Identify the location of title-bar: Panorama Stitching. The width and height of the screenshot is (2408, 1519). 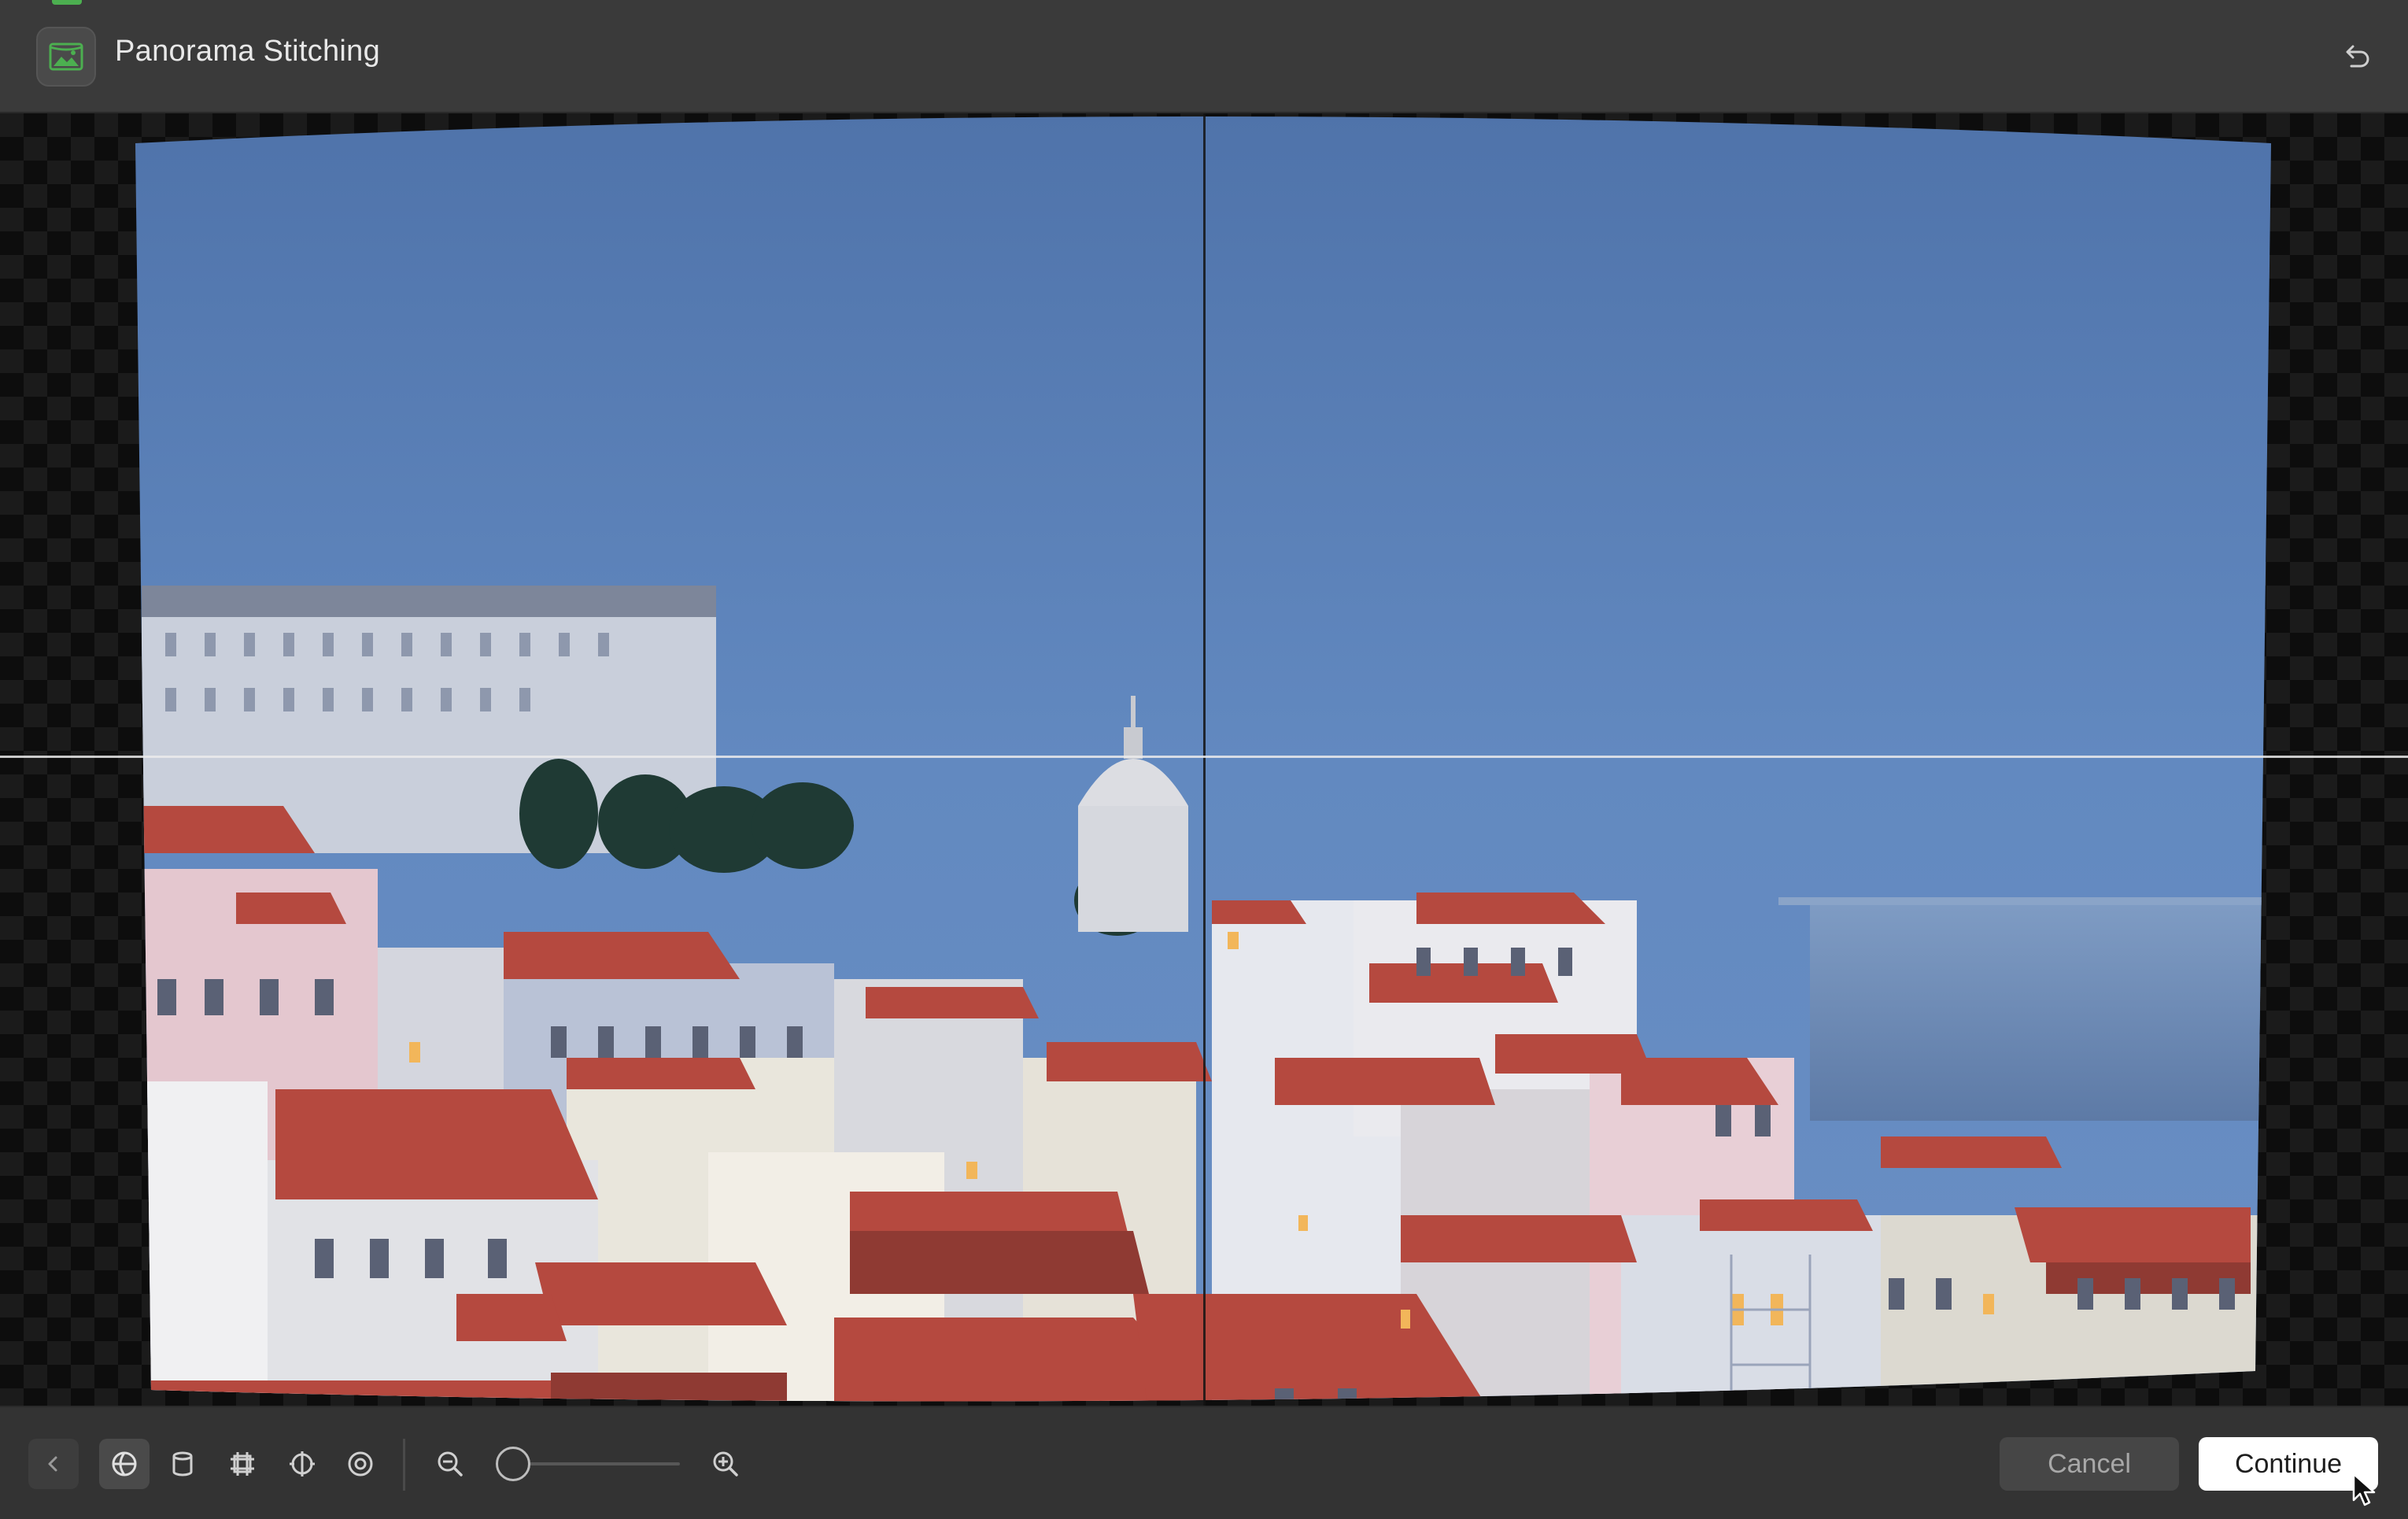
(1204, 56).